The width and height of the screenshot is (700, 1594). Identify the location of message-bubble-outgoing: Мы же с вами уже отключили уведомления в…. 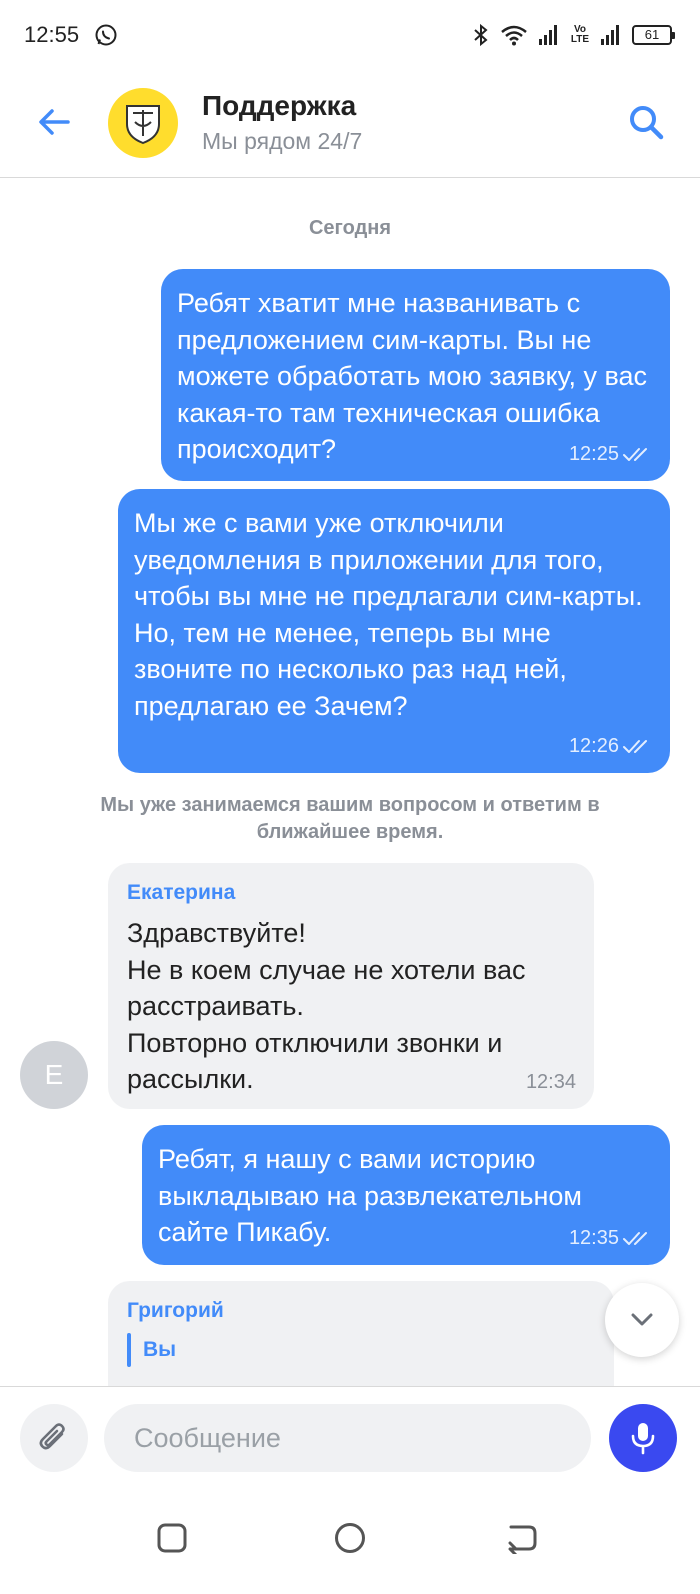
(394, 631).